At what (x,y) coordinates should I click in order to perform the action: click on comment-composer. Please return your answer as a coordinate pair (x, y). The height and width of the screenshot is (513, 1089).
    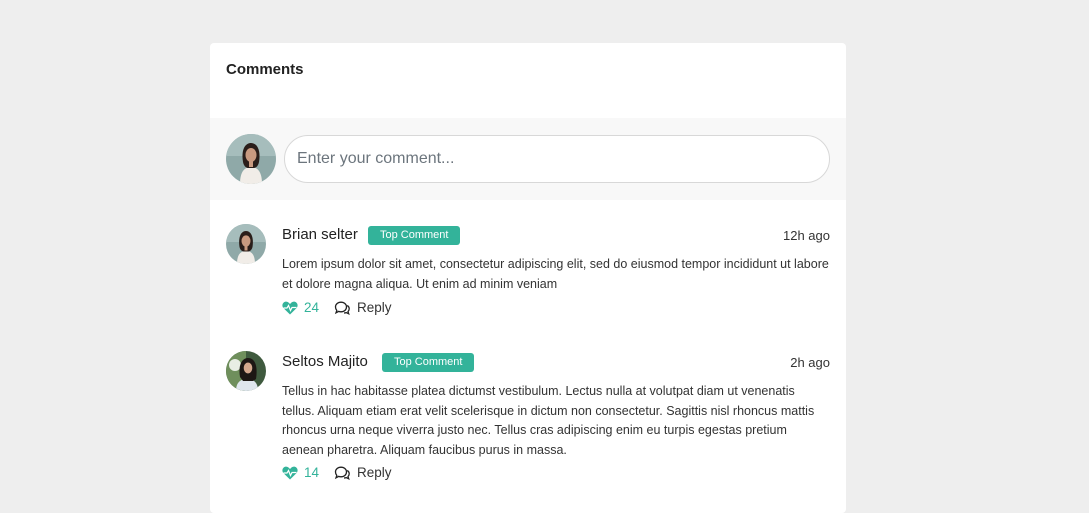
    Looking at the image, I should click on (528, 159).